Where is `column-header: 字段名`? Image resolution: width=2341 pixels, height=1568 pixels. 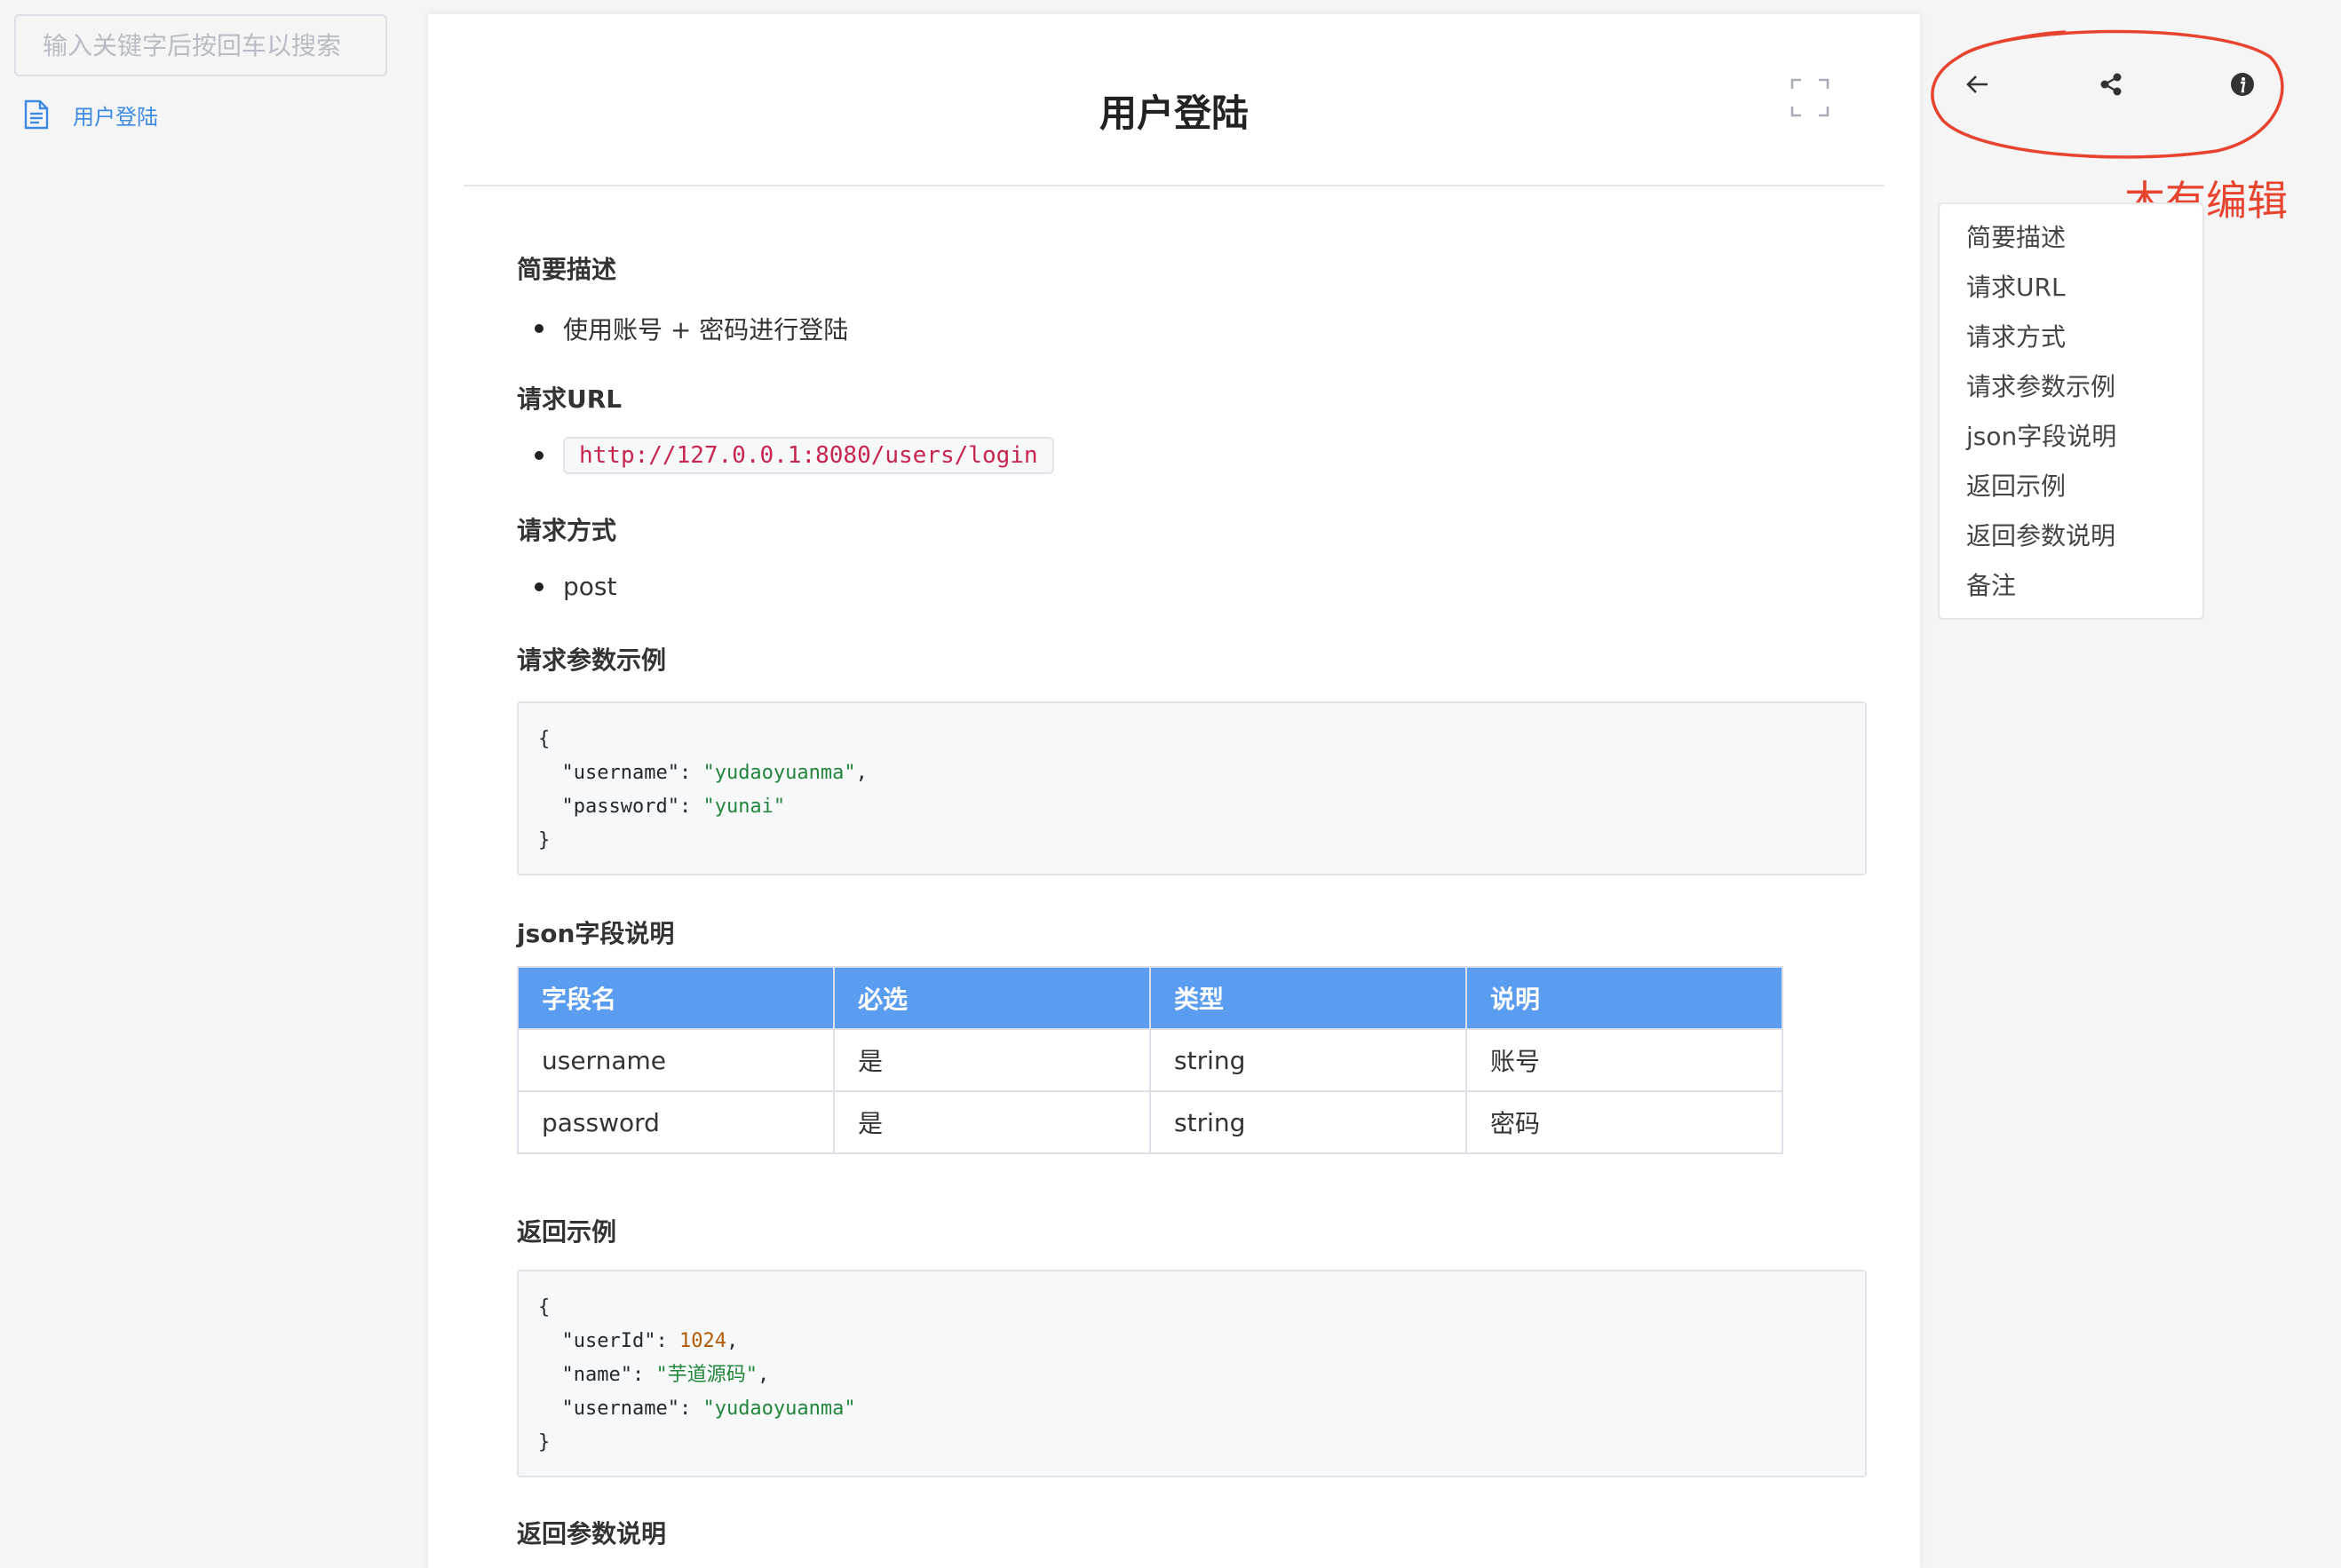 column-header: 字段名 is located at coordinates (676, 998).